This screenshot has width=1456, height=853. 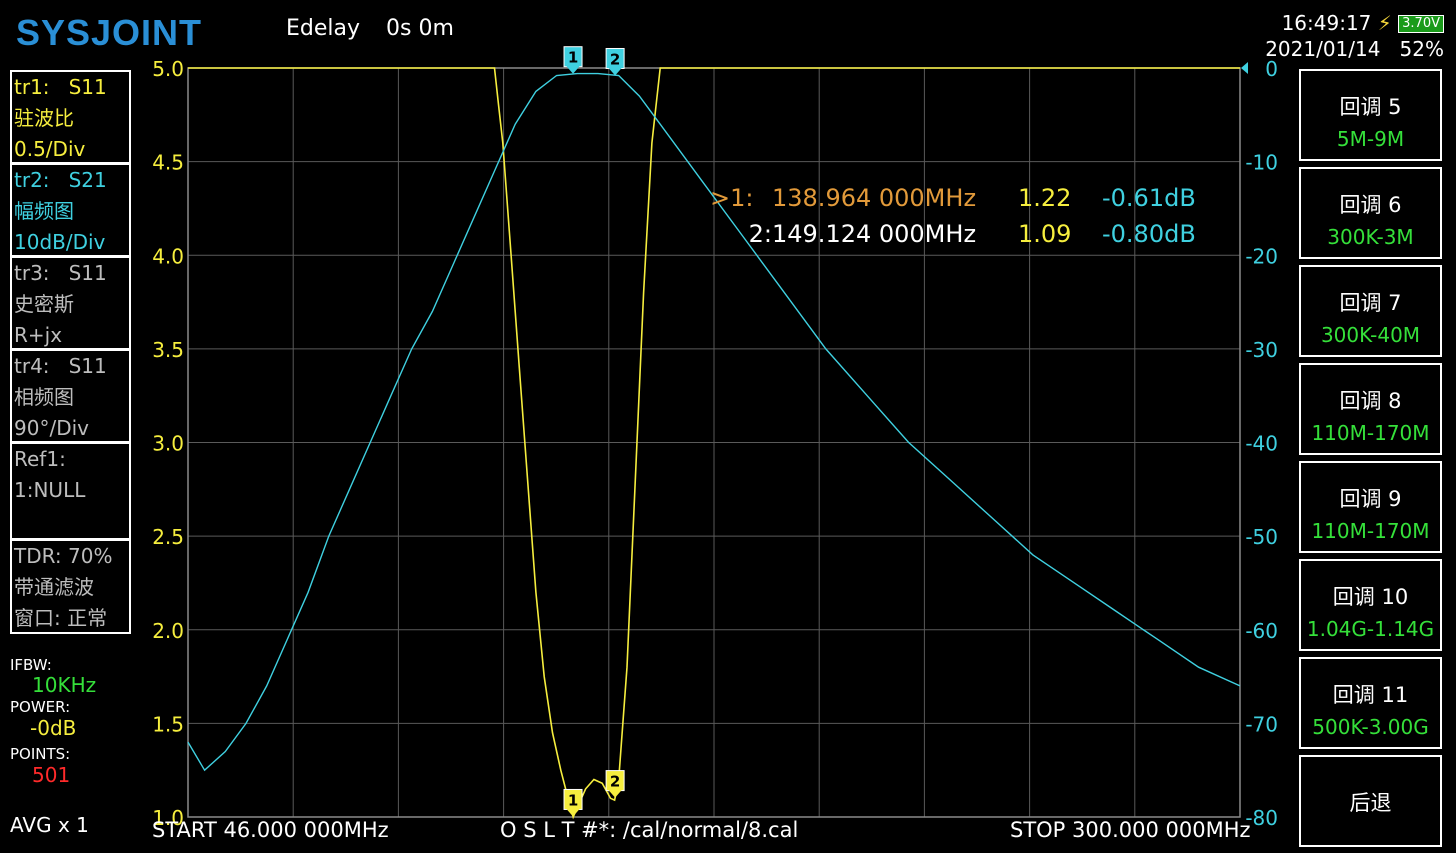 I want to click on left-axis-tick-label: 4.5, so click(x=168, y=163).